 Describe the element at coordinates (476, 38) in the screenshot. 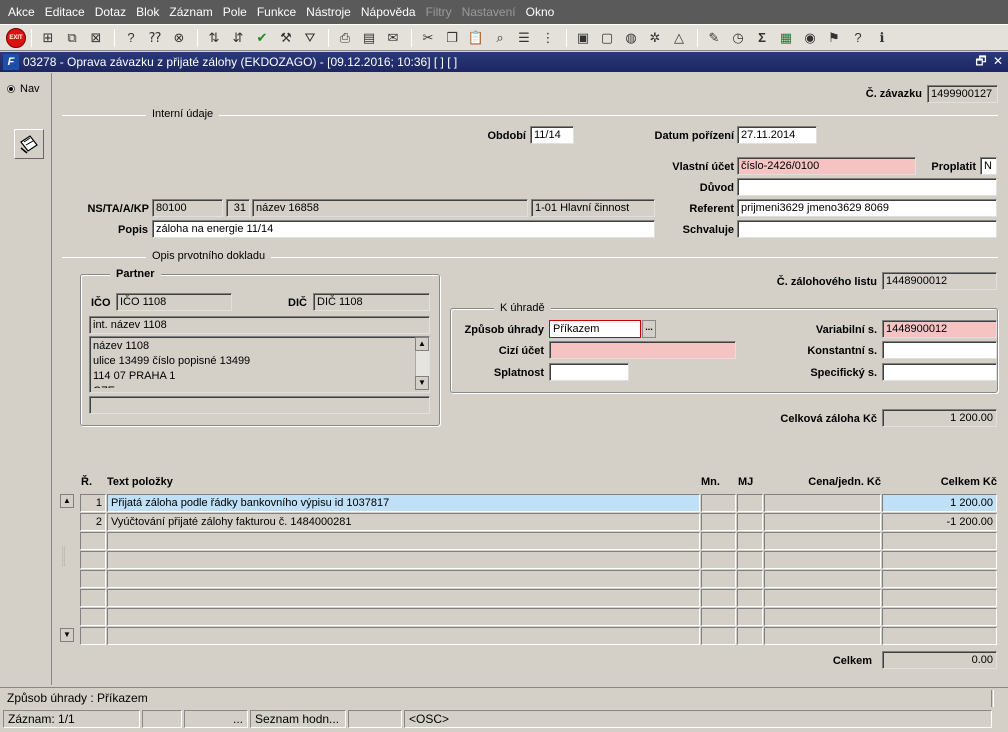

I see `paste-icon: 📋` at that location.